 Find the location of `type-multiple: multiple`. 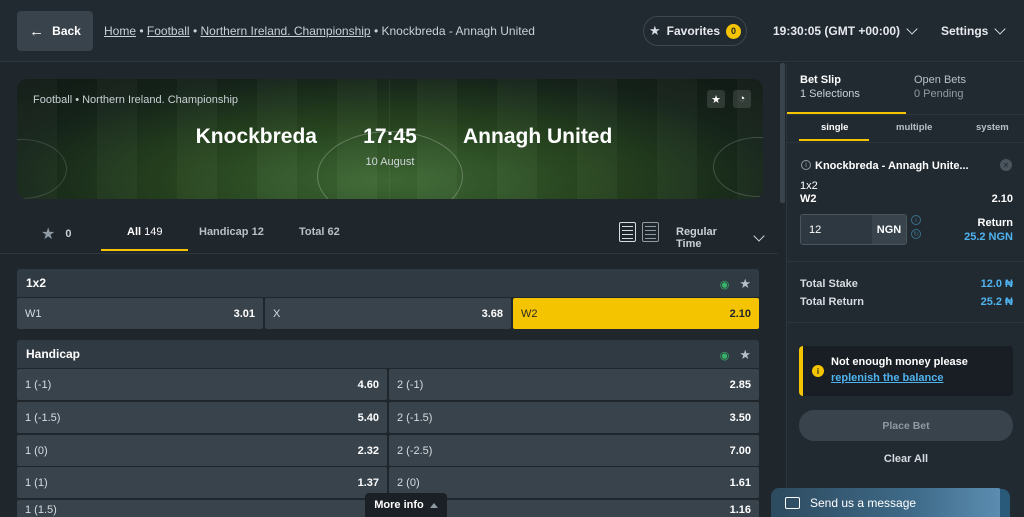

type-multiple: multiple is located at coordinates (914, 127).